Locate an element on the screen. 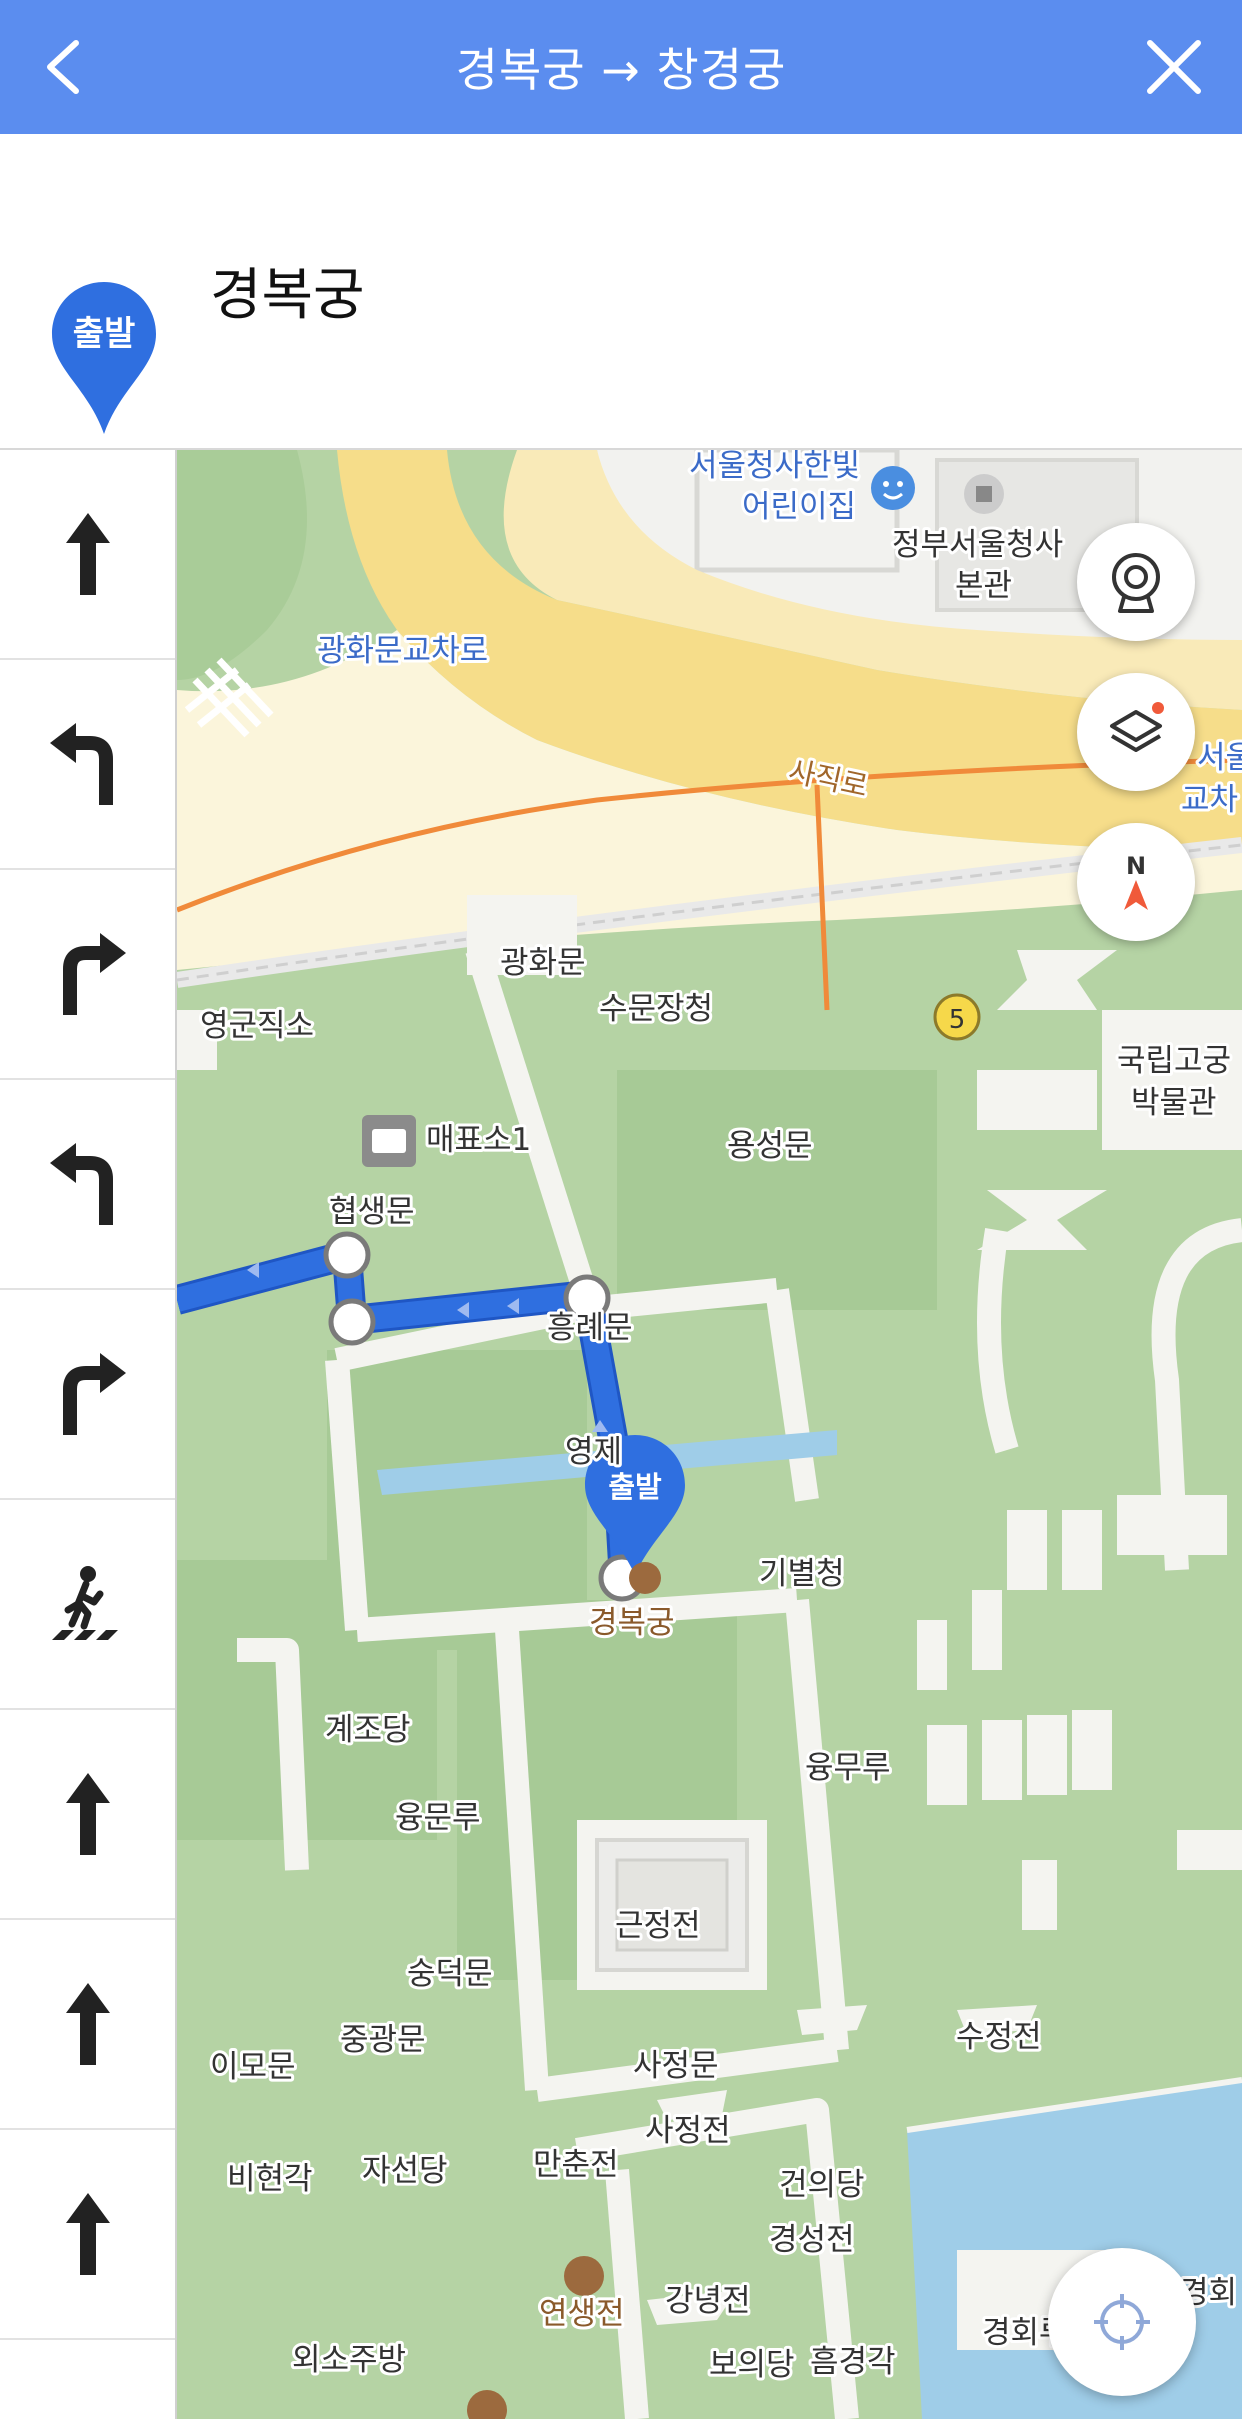 This screenshot has width=1242, height=2419. map-label: 서울청사한빛 is located at coordinates (774, 467).